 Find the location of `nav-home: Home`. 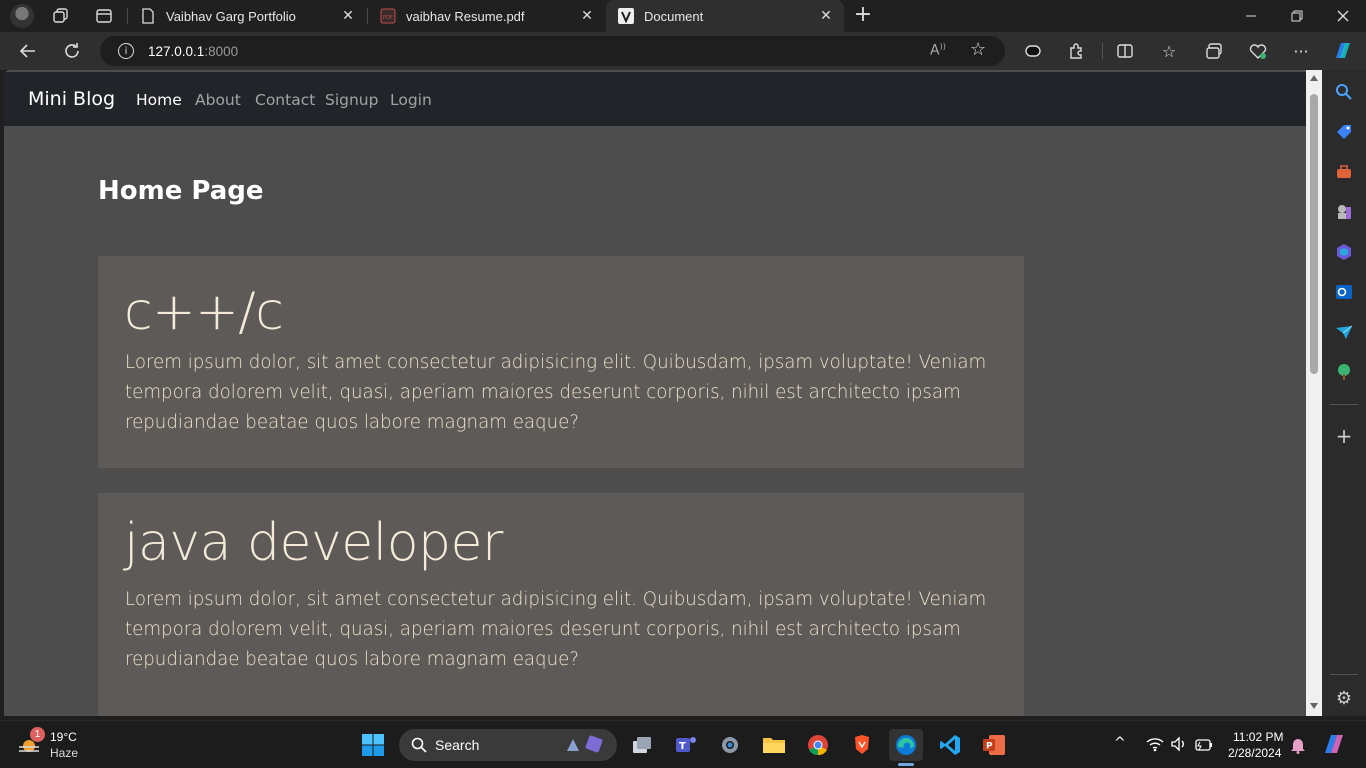

nav-home: Home is located at coordinates (159, 100).